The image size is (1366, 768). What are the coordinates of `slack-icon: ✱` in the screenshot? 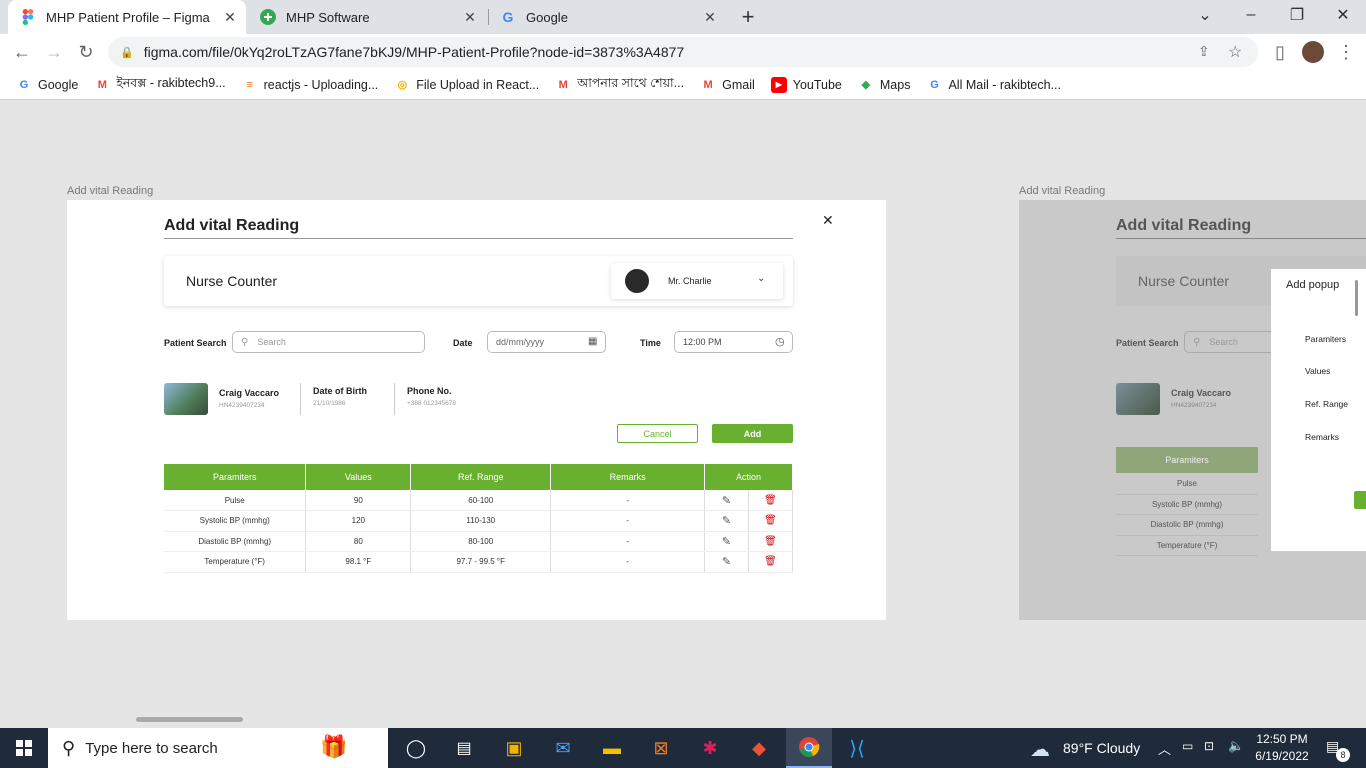 It's located at (710, 748).